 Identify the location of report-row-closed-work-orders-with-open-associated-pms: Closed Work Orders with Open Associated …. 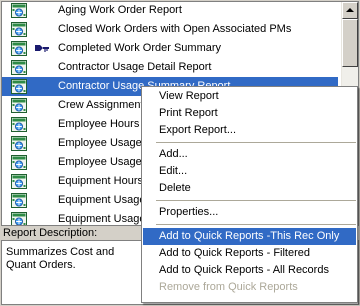
(170, 29).